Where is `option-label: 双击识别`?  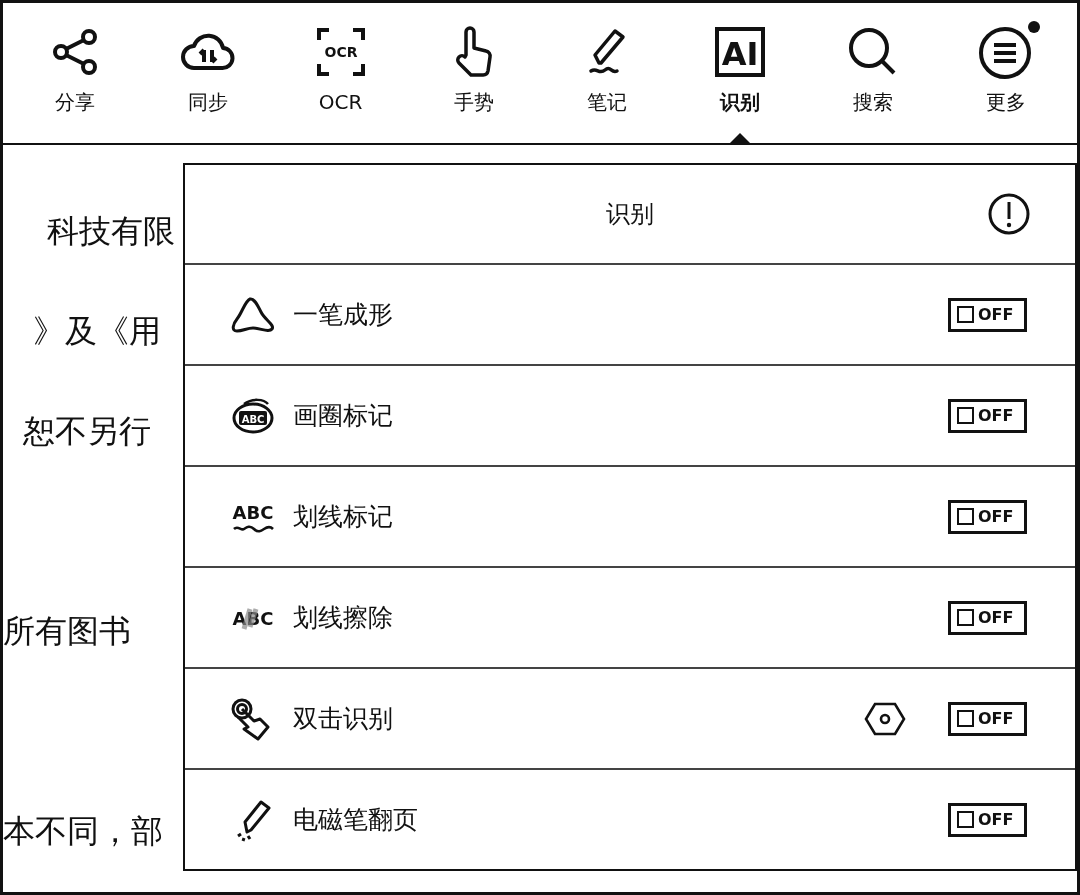
option-label: 双击识别 is located at coordinates (343, 719).